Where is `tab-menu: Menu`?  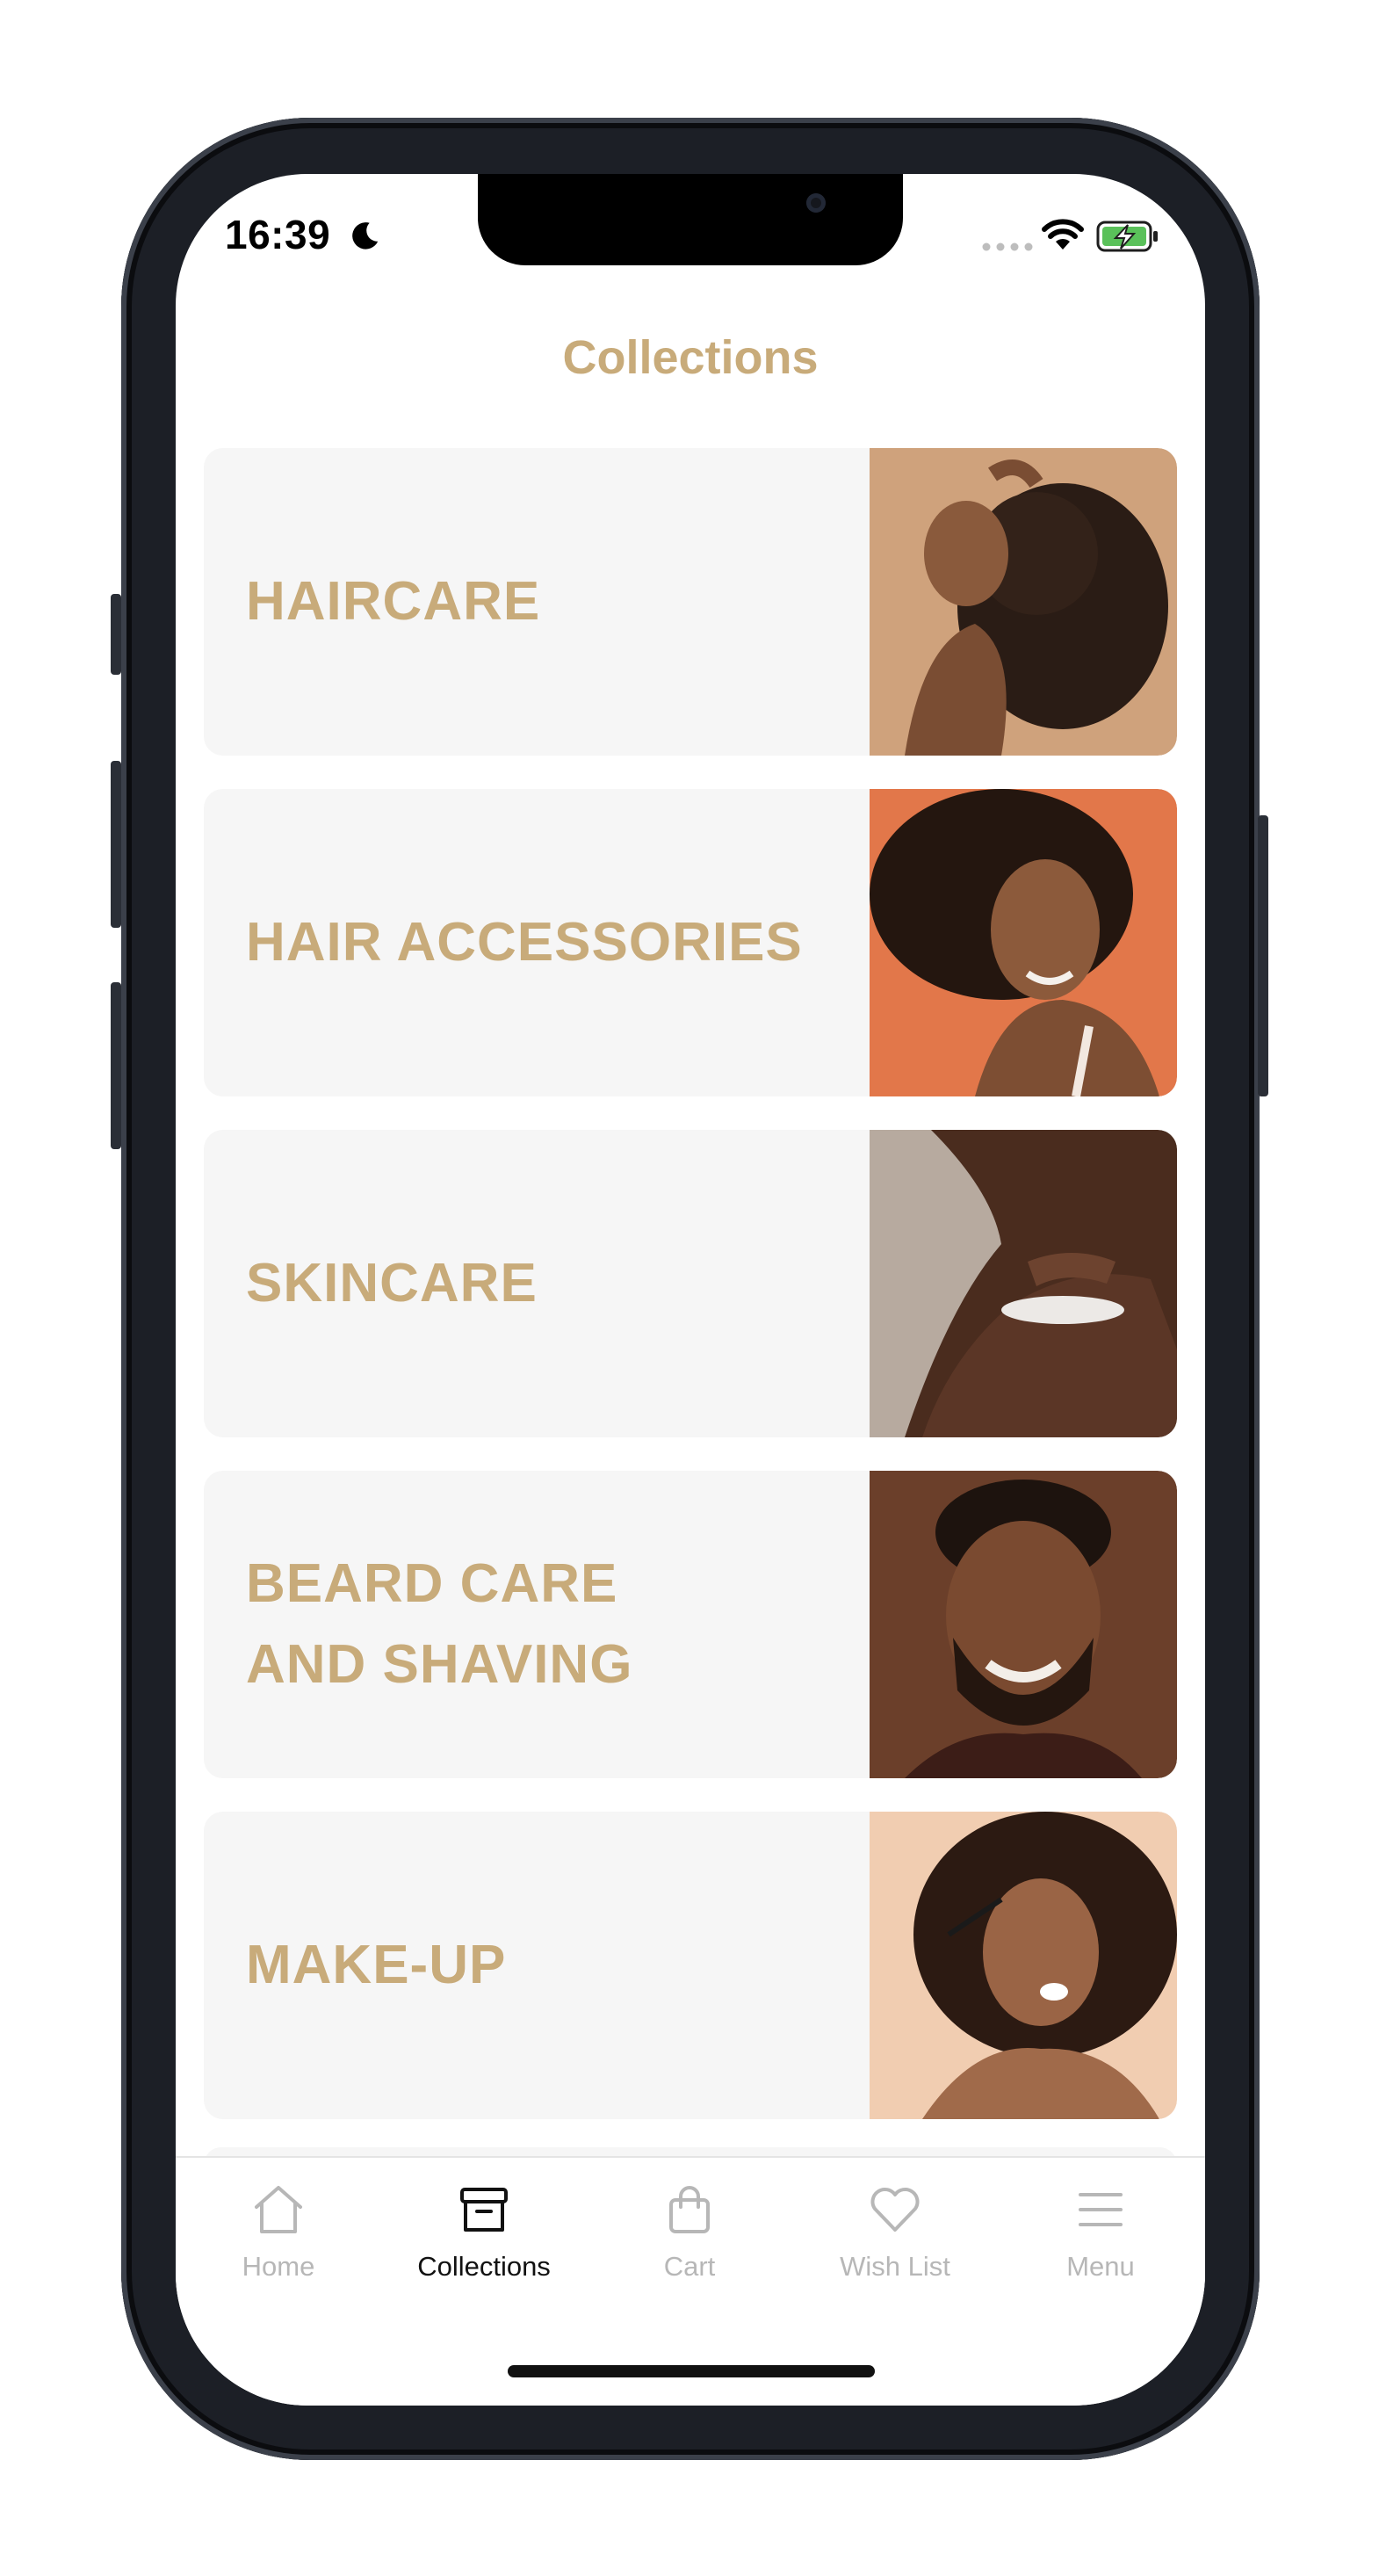
tab-menu: Menu is located at coordinates (1100, 2238).